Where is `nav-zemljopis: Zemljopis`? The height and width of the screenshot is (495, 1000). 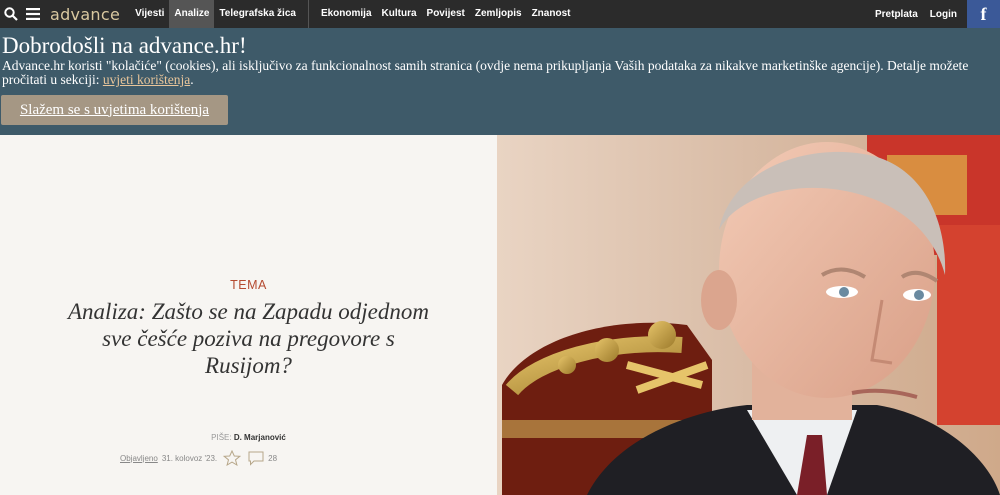
nav-zemljopis: Zemljopis is located at coordinates (498, 14).